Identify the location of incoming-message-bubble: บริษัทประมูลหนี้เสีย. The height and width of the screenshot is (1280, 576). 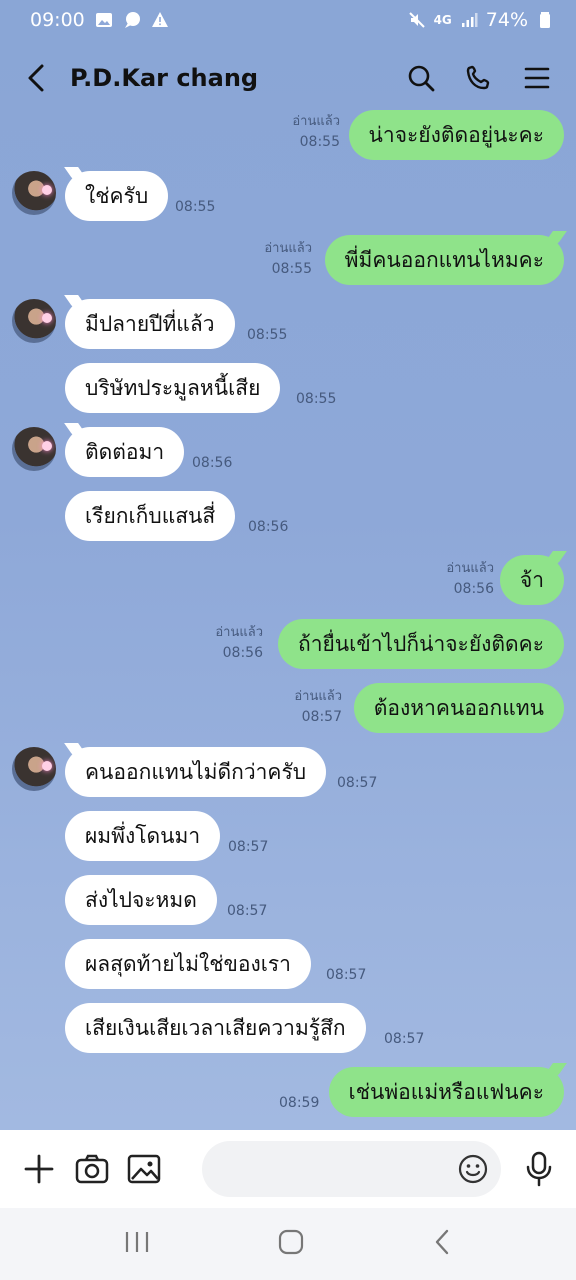
(173, 388).